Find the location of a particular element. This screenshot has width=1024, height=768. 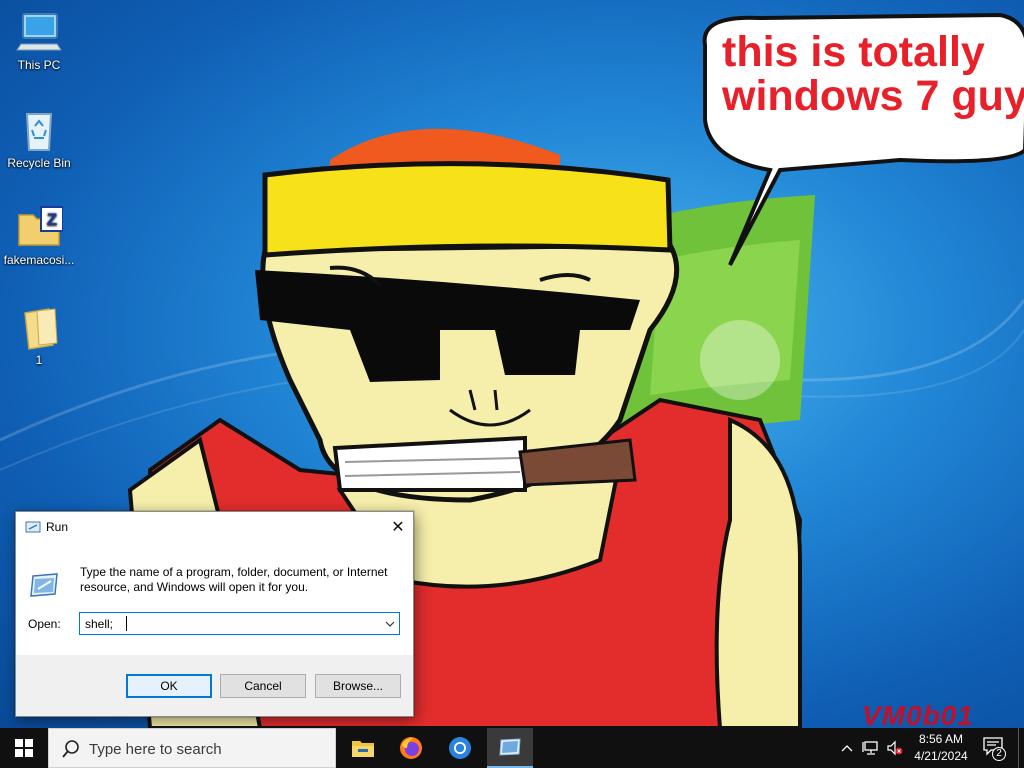

taskbar: Type here to search 8:56 AM 4/21/2024 2 is located at coordinates (512, 748).